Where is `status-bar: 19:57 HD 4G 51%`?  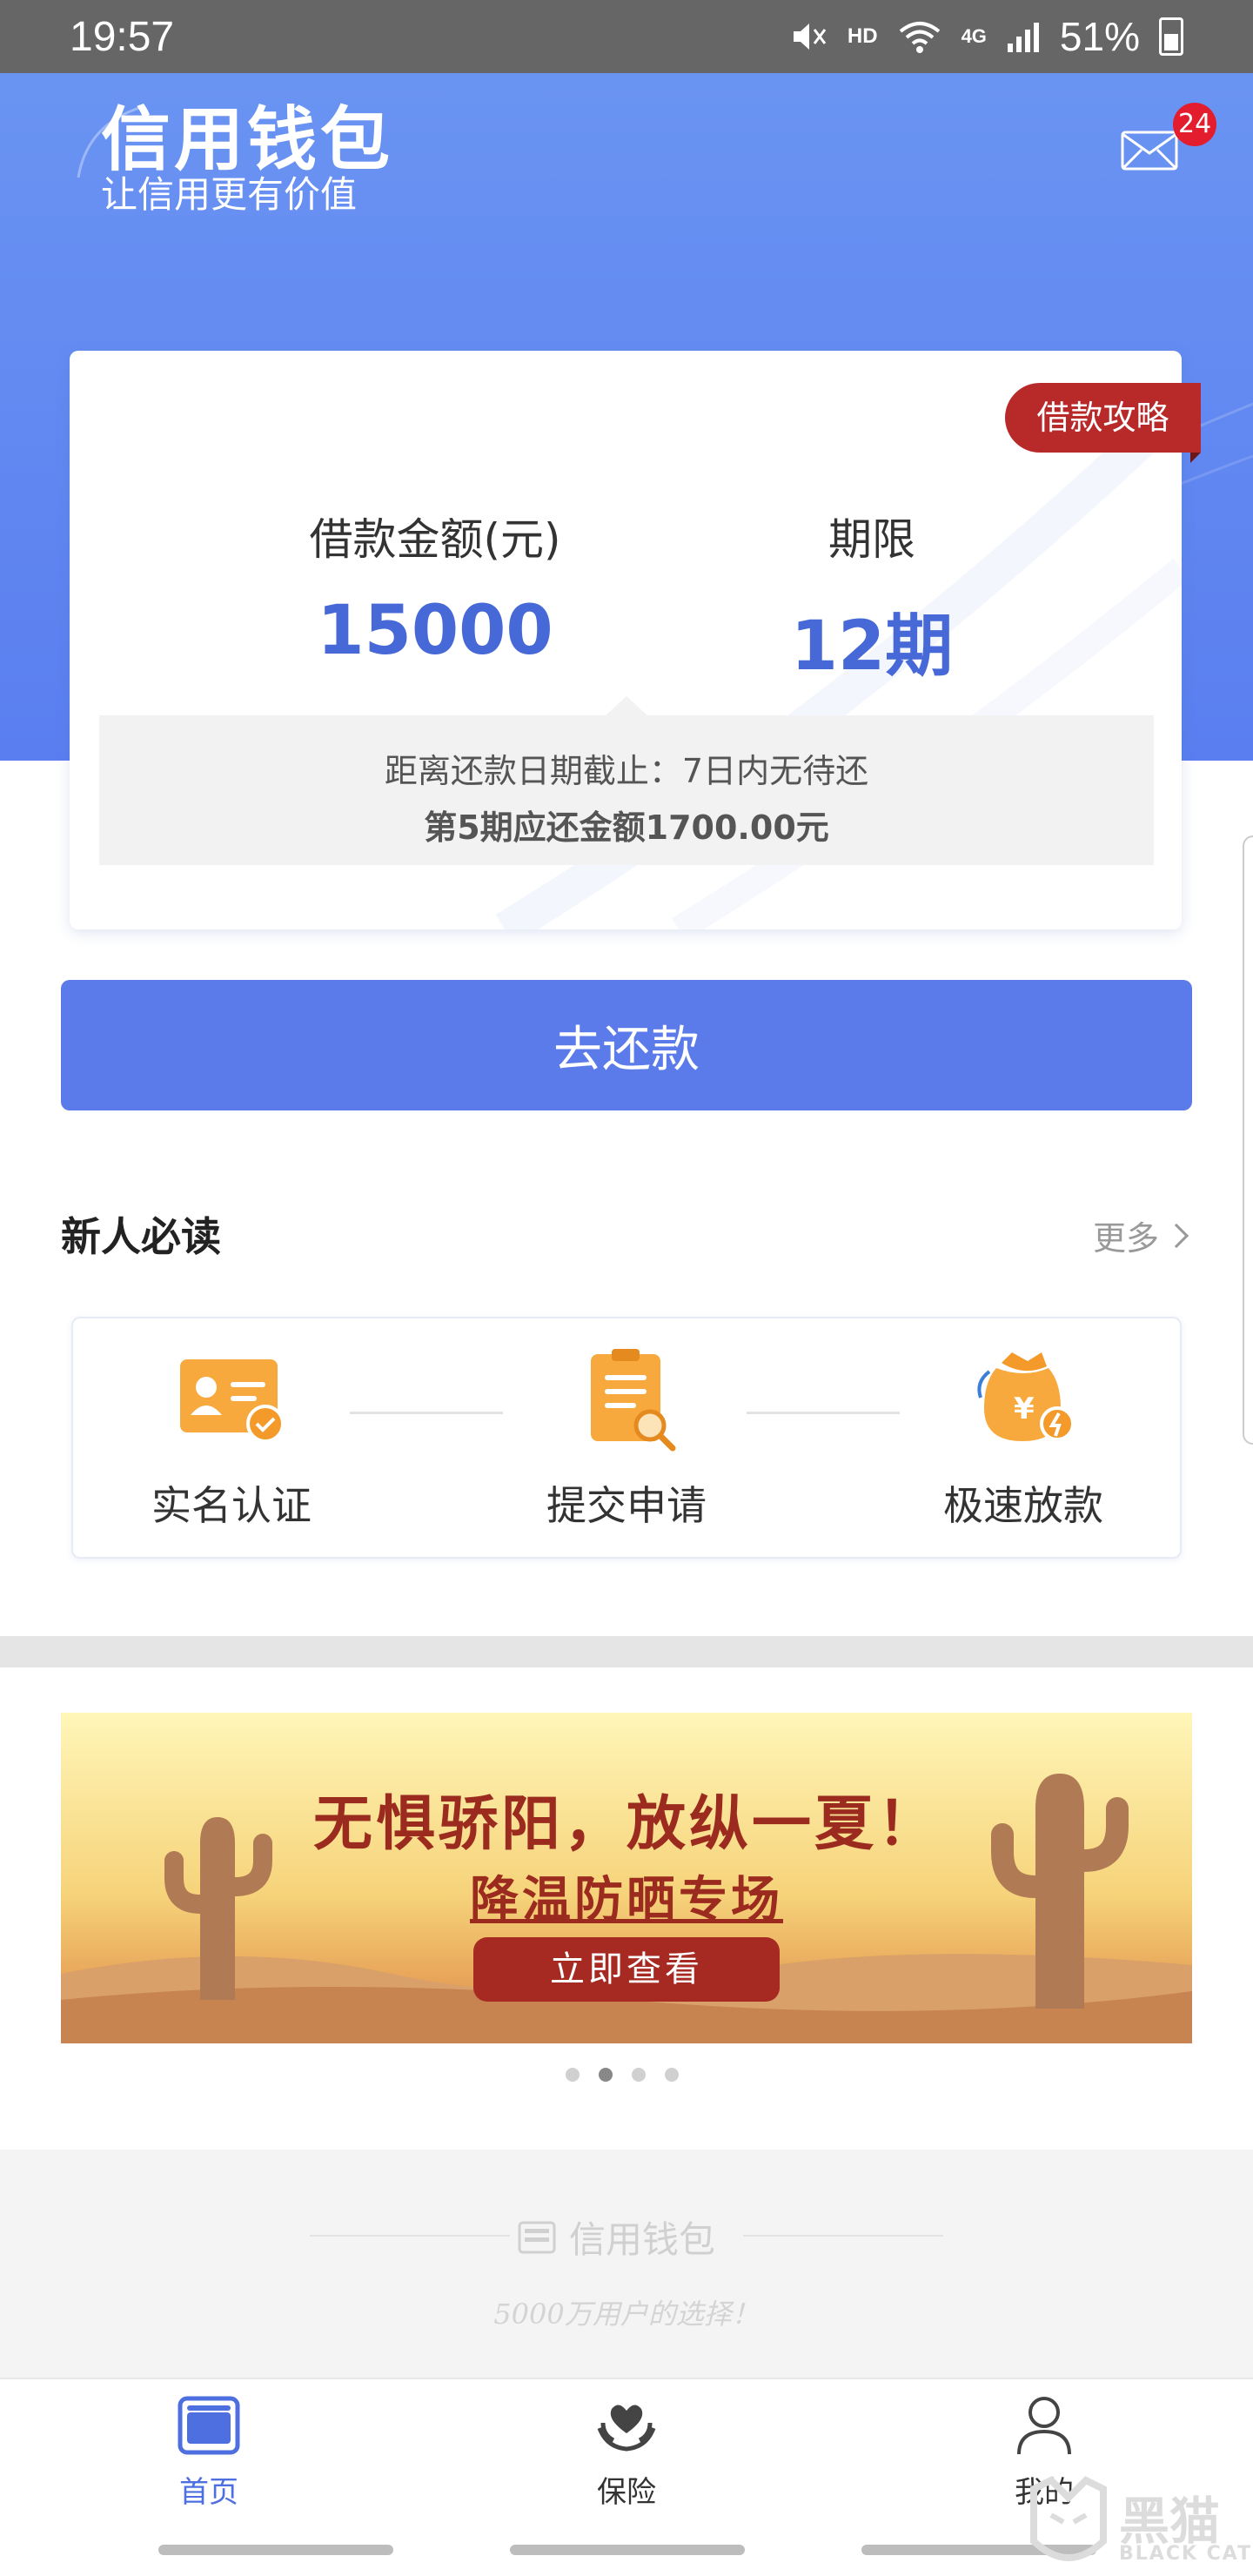 status-bar: 19:57 HD 4G 51% is located at coordinates (626, 37).